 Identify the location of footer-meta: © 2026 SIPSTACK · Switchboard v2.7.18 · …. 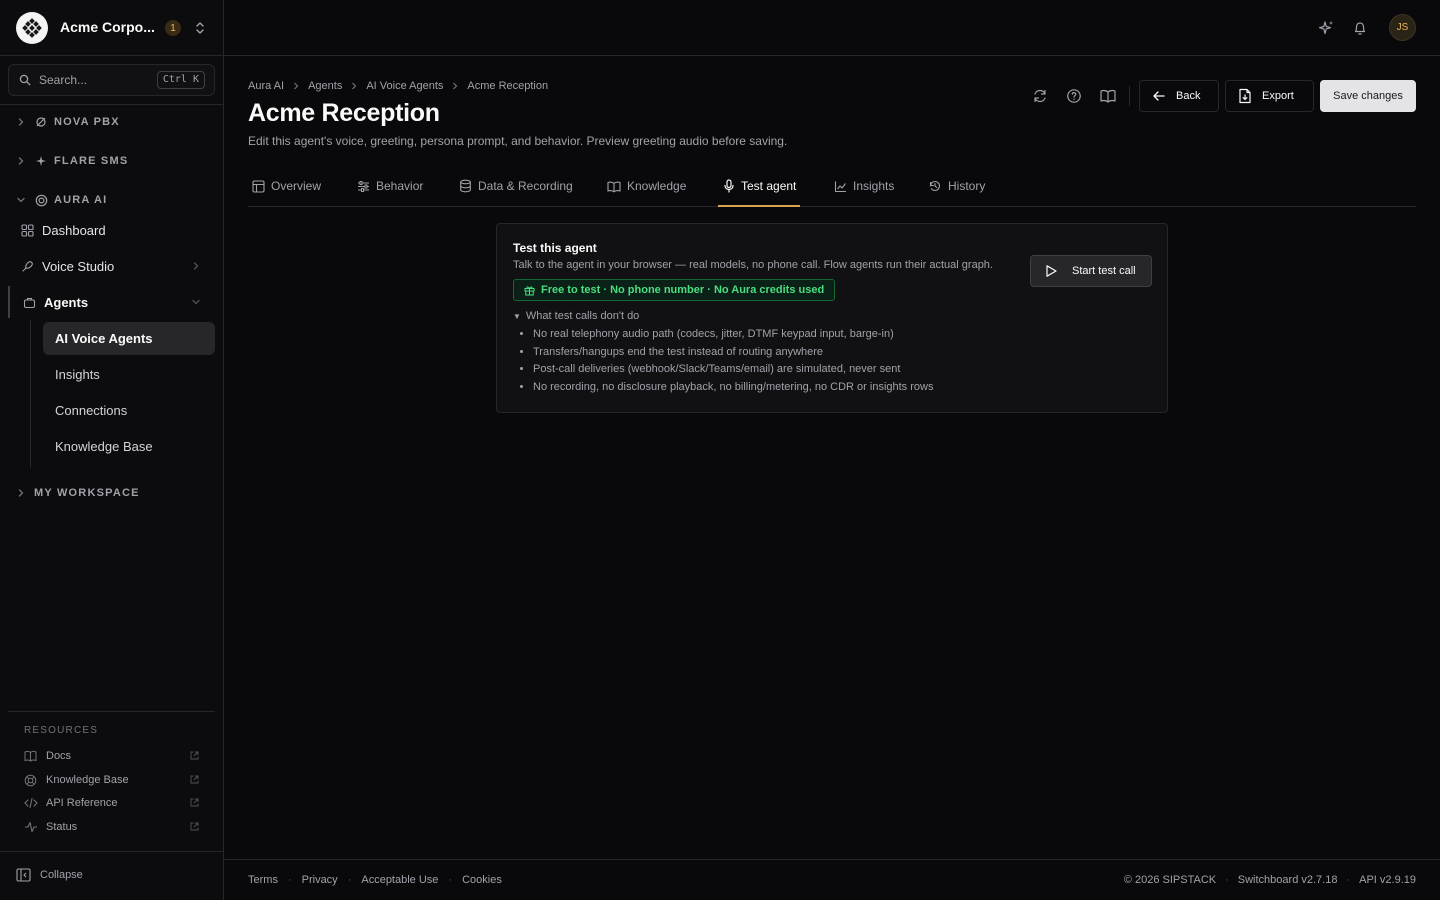
(1270, 880).